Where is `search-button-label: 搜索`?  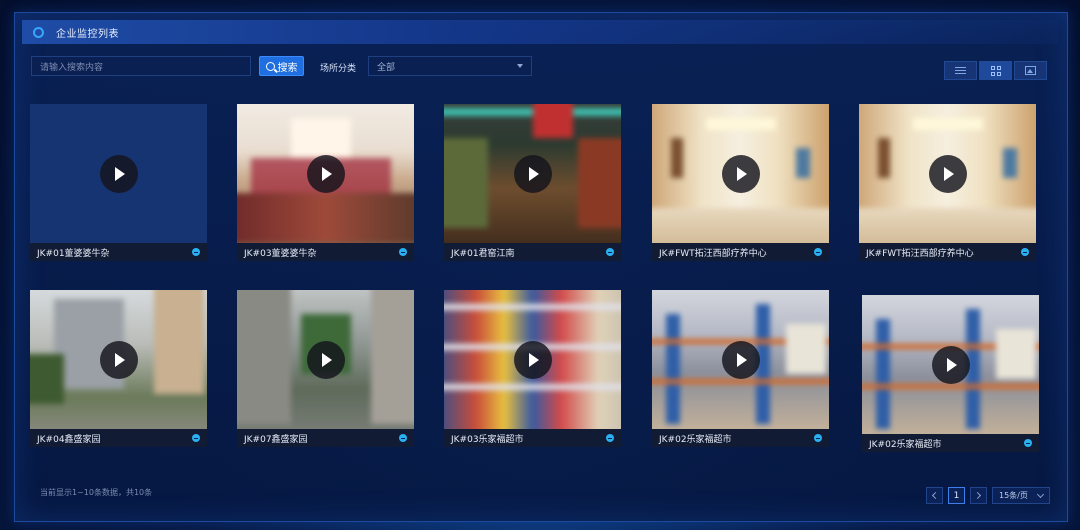 search-button-label: 搜索 is located at coordinates (287, 68).